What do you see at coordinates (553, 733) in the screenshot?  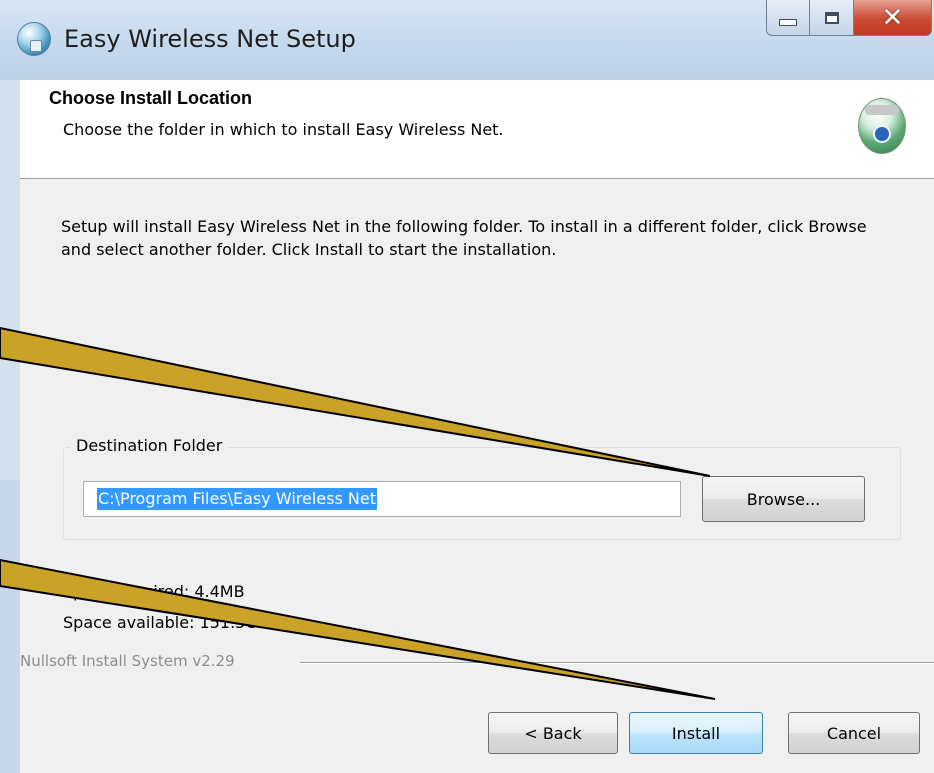 I see `back-button: < Back` at bounding box center [553, 733].